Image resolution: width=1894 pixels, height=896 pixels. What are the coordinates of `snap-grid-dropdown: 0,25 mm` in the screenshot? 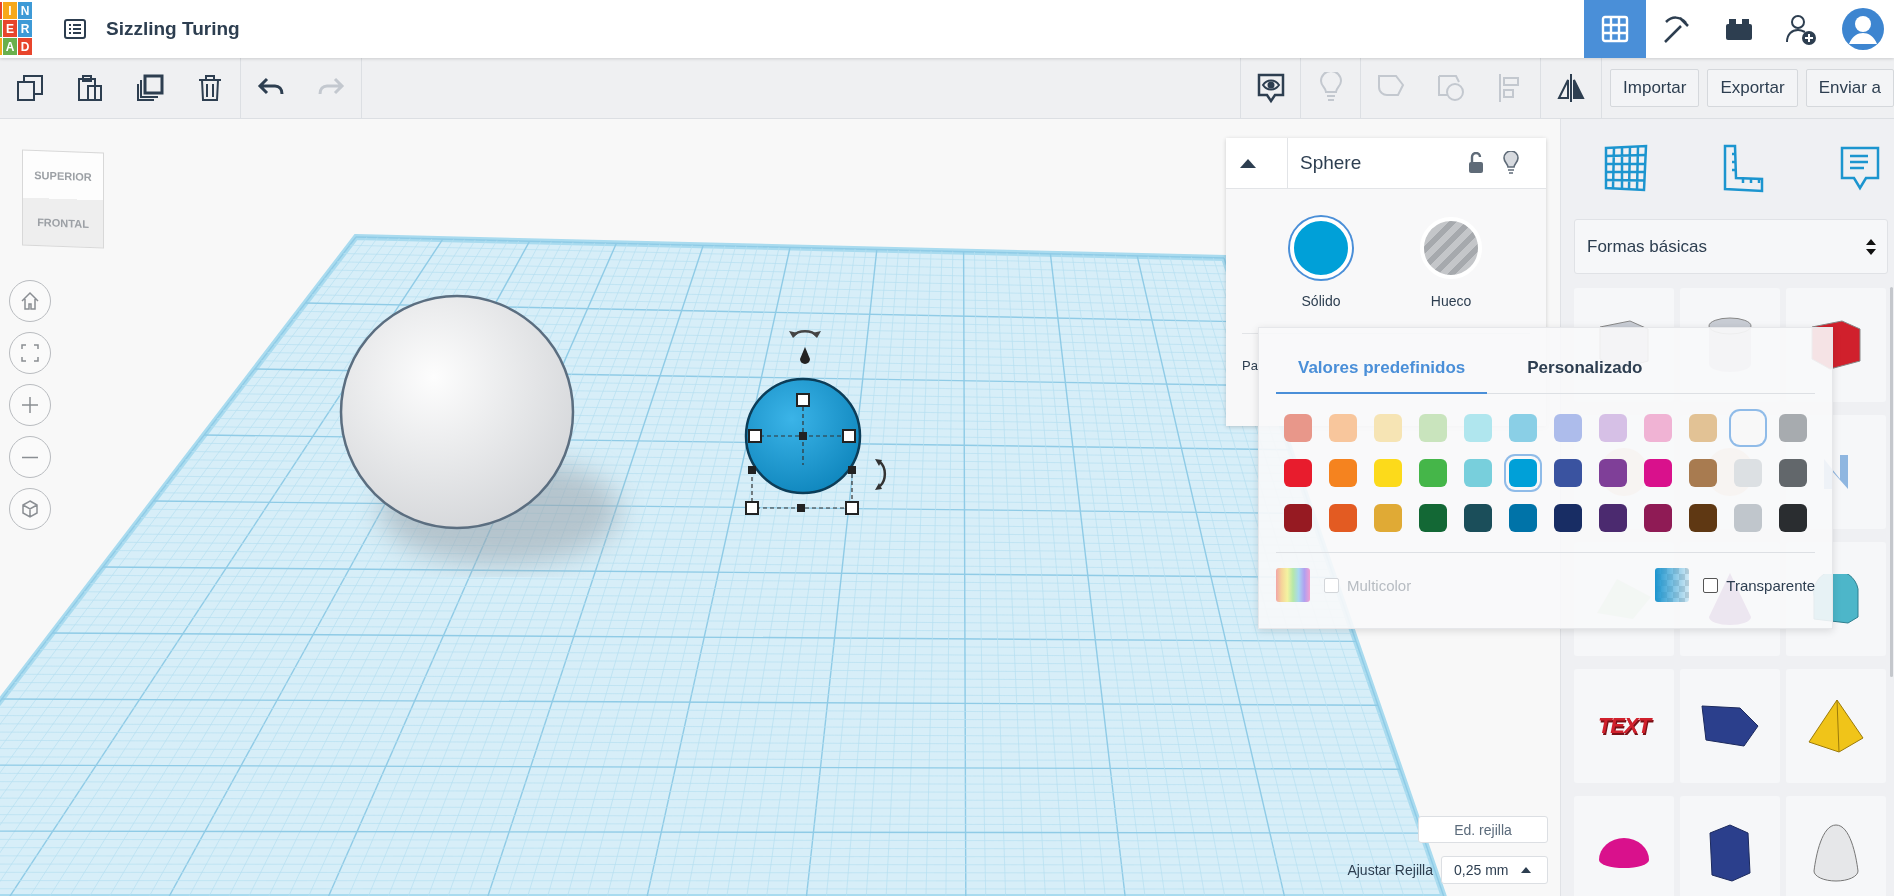 It's located at (1494, 870).